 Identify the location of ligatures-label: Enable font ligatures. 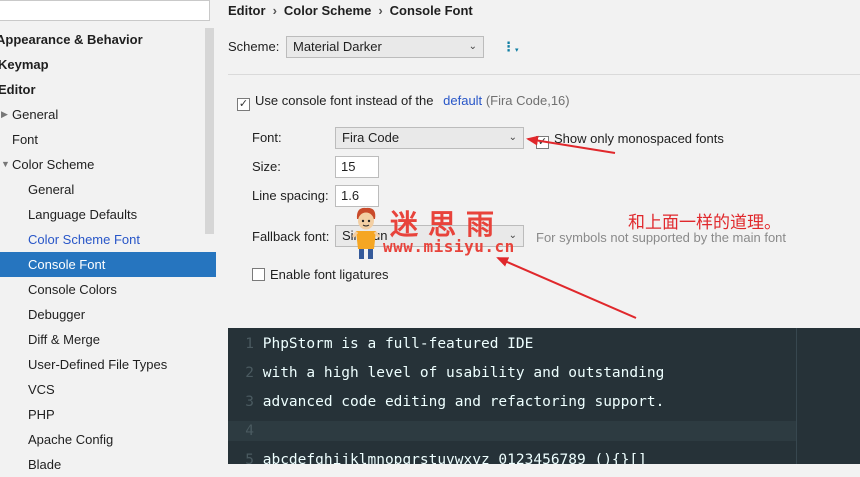
(329, 274).